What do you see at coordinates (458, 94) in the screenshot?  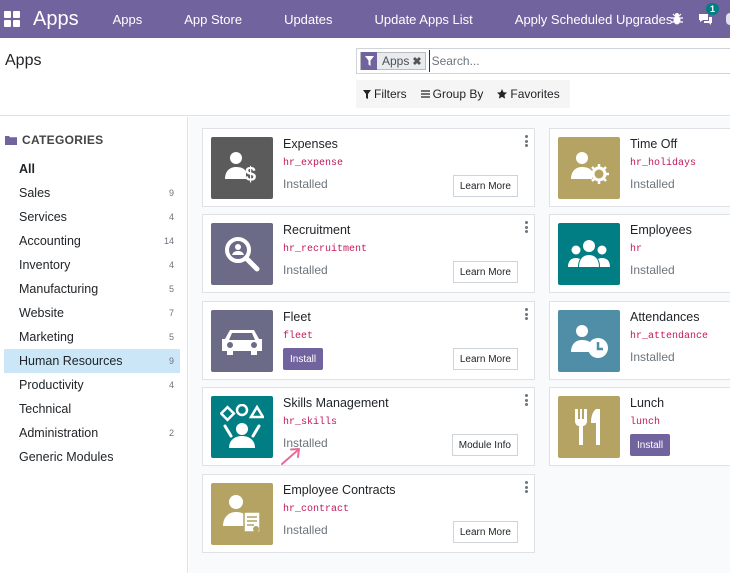 I see `group-by-label: Group By` at bounding box center [458, 94].